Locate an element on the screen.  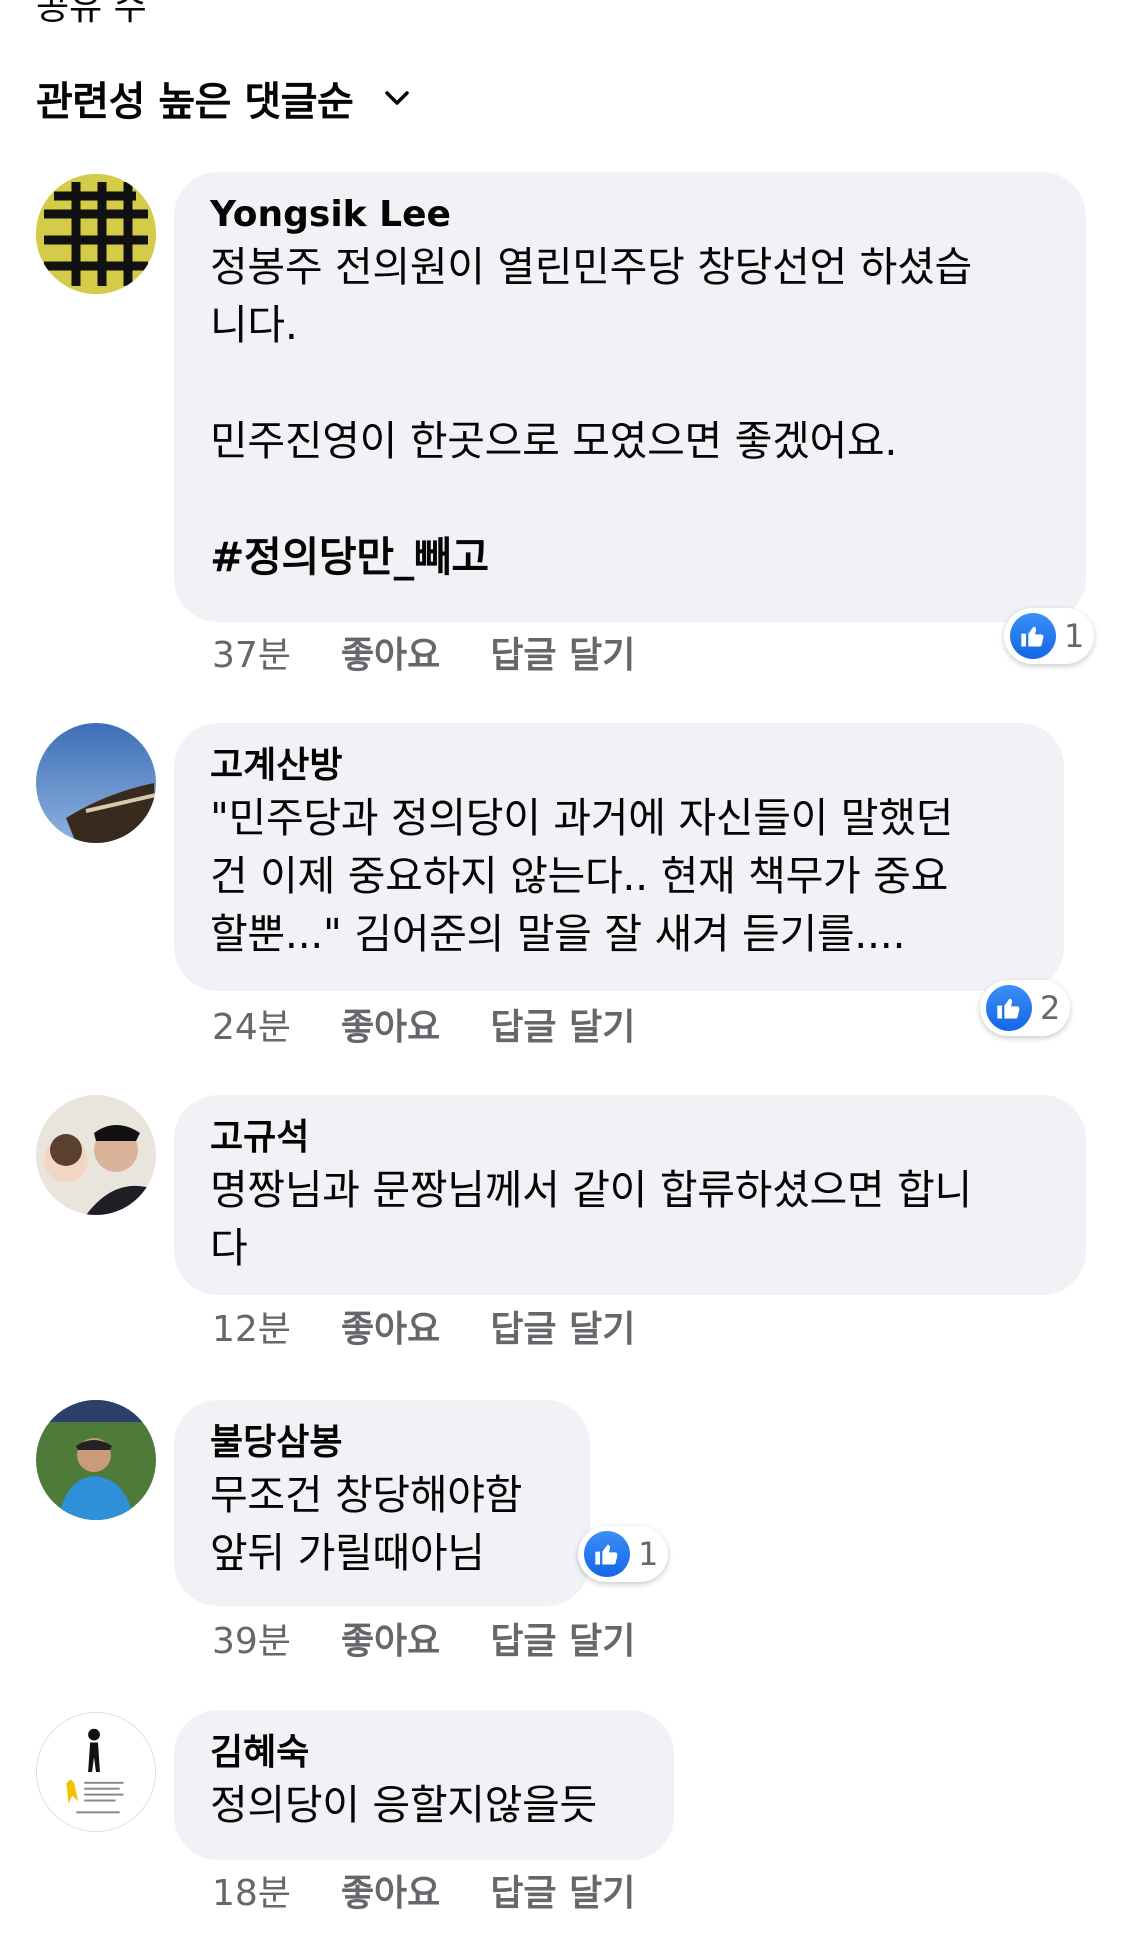
comment-bubble: 고규석 명짱님과 문짱님께서 같이 합류하셨으면 합니 다 is located at coordinates (630, 1195).